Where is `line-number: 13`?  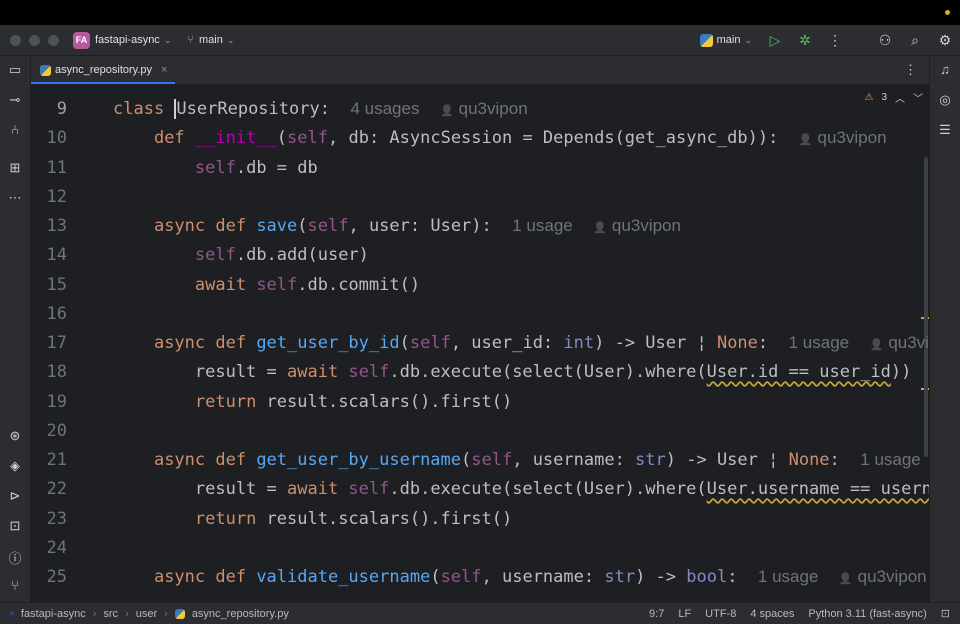
line-number: 13 is located at coordinates (56, 226).